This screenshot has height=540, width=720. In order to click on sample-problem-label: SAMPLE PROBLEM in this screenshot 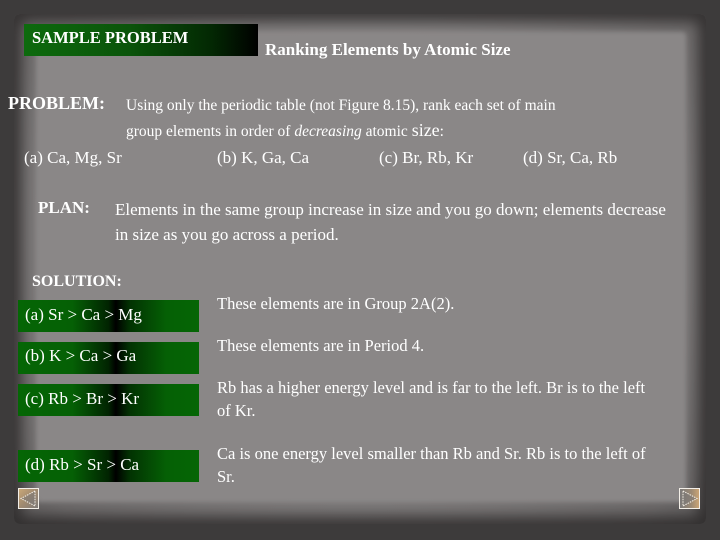, I will do `click(110, 37)`.